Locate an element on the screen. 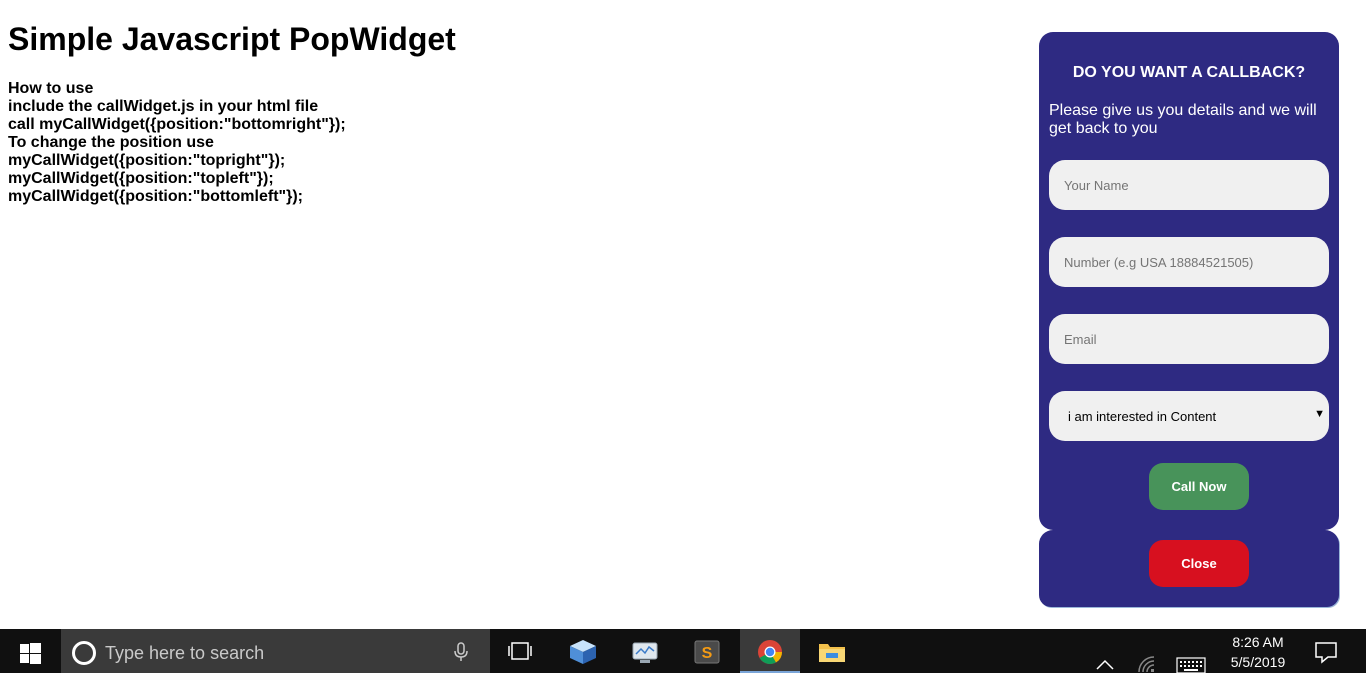  keyboard-icon is located at coordinates (1191, 658).